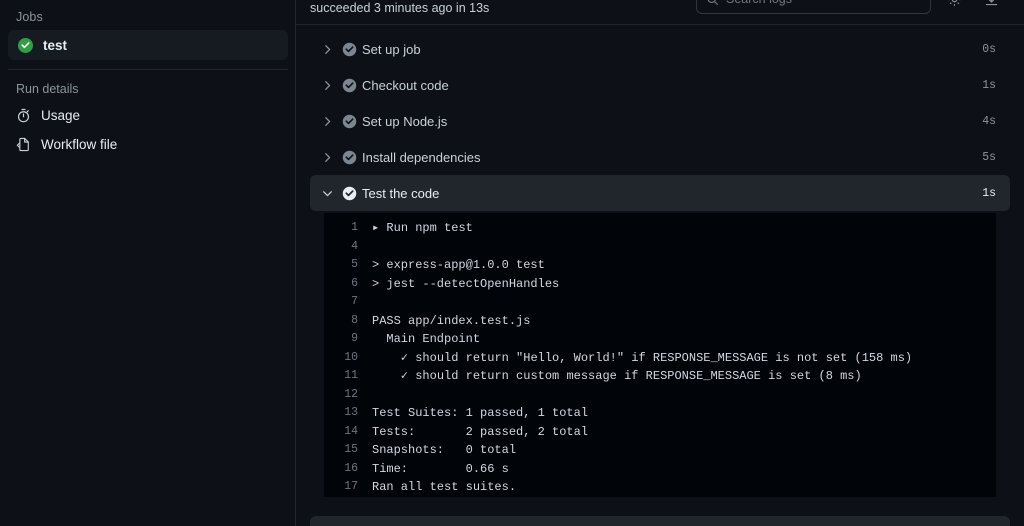  What do you see at coordinates (354, 227) in the screenshot?
I see `log-line-number: 1` at bounding box center [354, 227].